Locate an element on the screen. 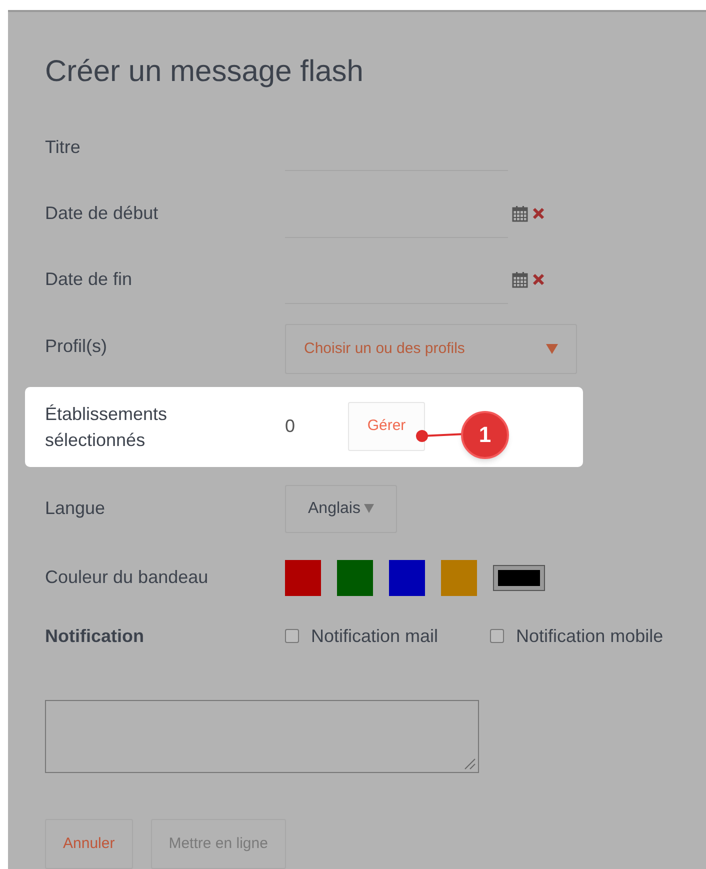  publish-button: Mettre en ligne is located at coordinates (218, 843).